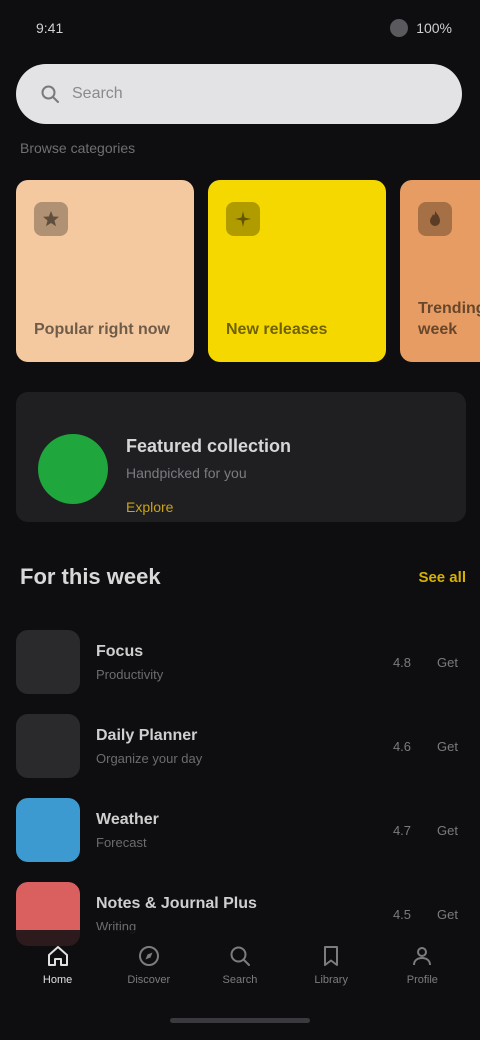 The height and width of the screenshot is (1040, 480). Describe the element at coordinates (120, 651) in the screenshot. I see `list-item-title: Focus` at that location.